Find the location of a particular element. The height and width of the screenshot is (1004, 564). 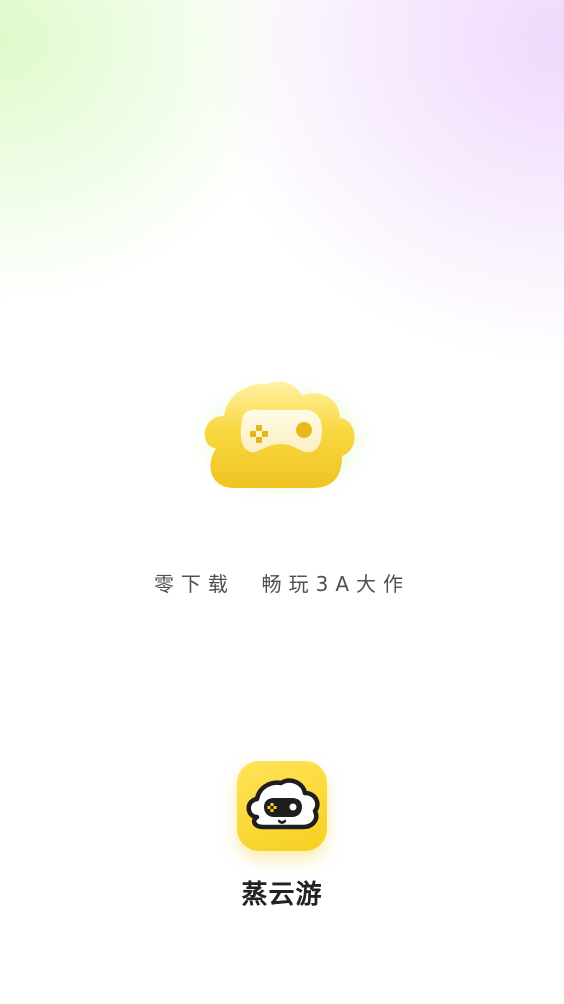

slogan-text: 零下载 畅玩3A大作 is located at coordinates (282, 584).